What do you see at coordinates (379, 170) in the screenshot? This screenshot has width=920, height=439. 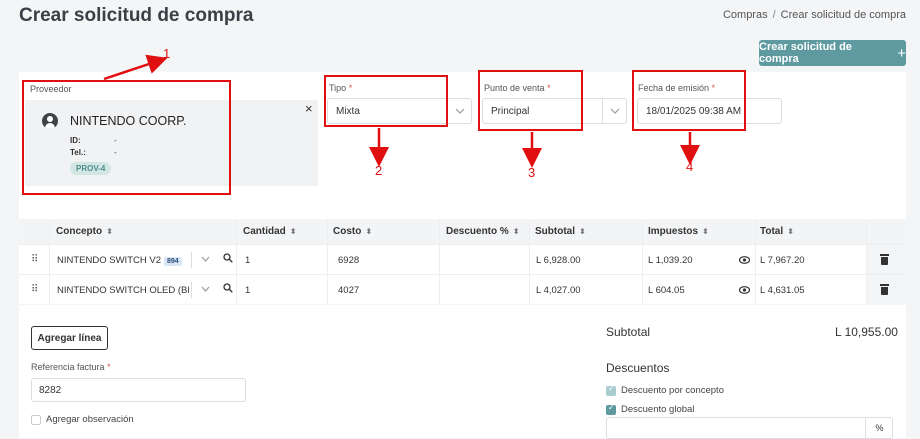 I see `annotation-number-2: 2` at bounding box center [379, 170].